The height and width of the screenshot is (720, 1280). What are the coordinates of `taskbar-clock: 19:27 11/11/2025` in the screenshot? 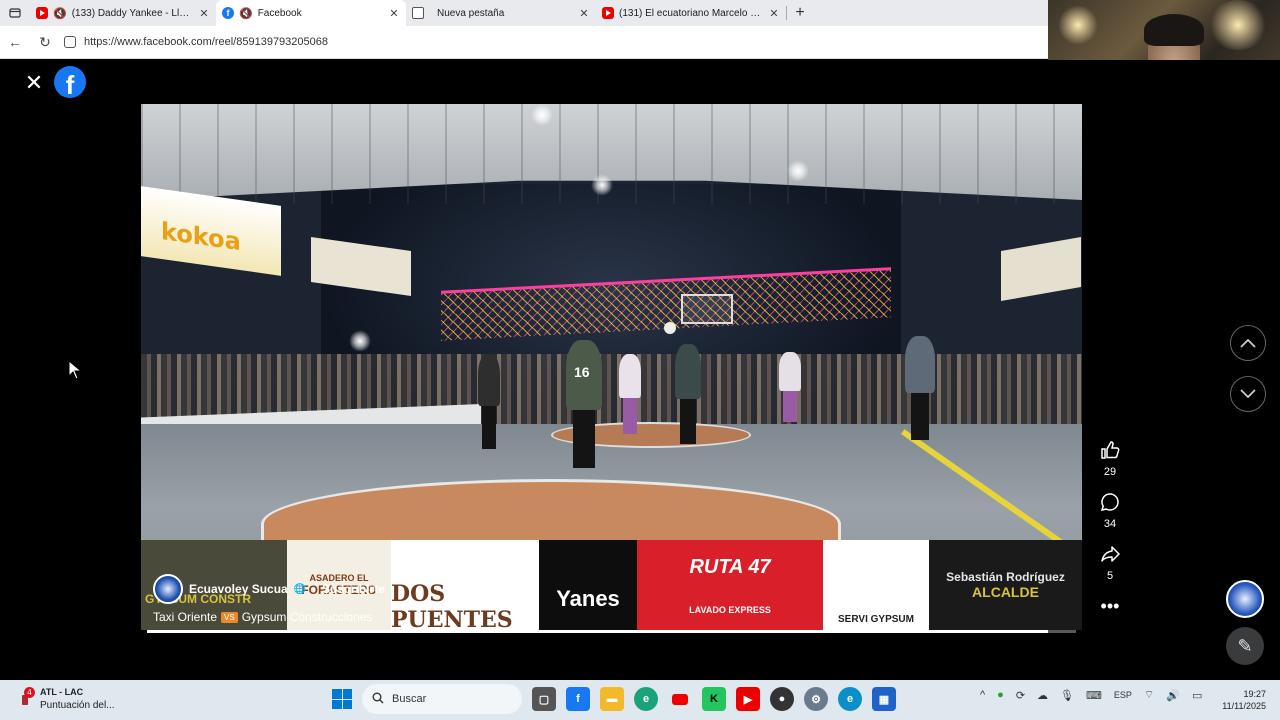 It's located at (1244, 700).